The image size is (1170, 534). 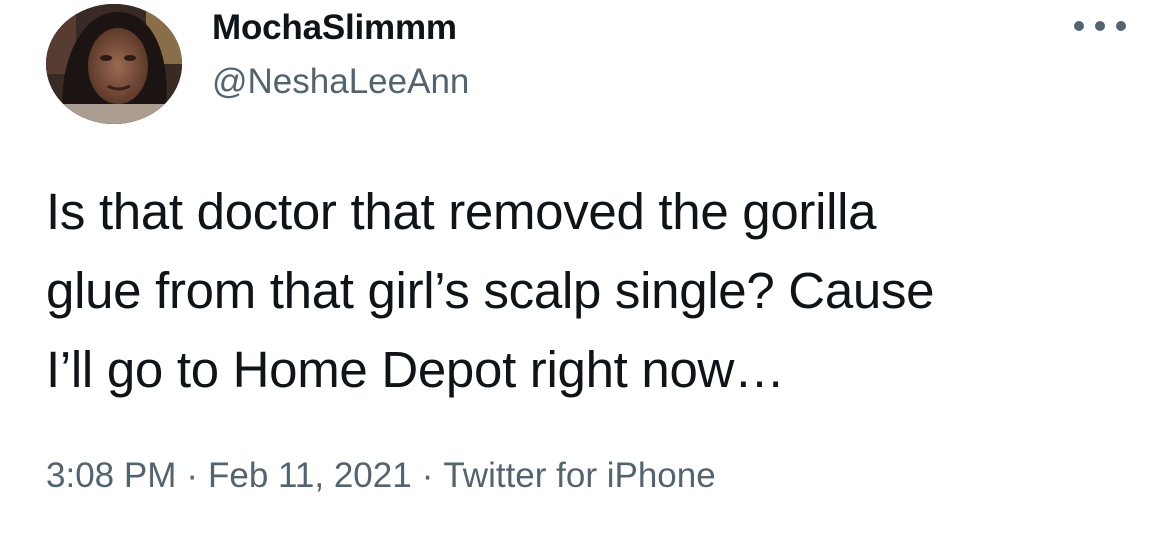 What do you see at coordinates (340, 82) in the screenshot?
I see `author-handle: @NeshaLeeAnn` at bounding box center [340, 82].